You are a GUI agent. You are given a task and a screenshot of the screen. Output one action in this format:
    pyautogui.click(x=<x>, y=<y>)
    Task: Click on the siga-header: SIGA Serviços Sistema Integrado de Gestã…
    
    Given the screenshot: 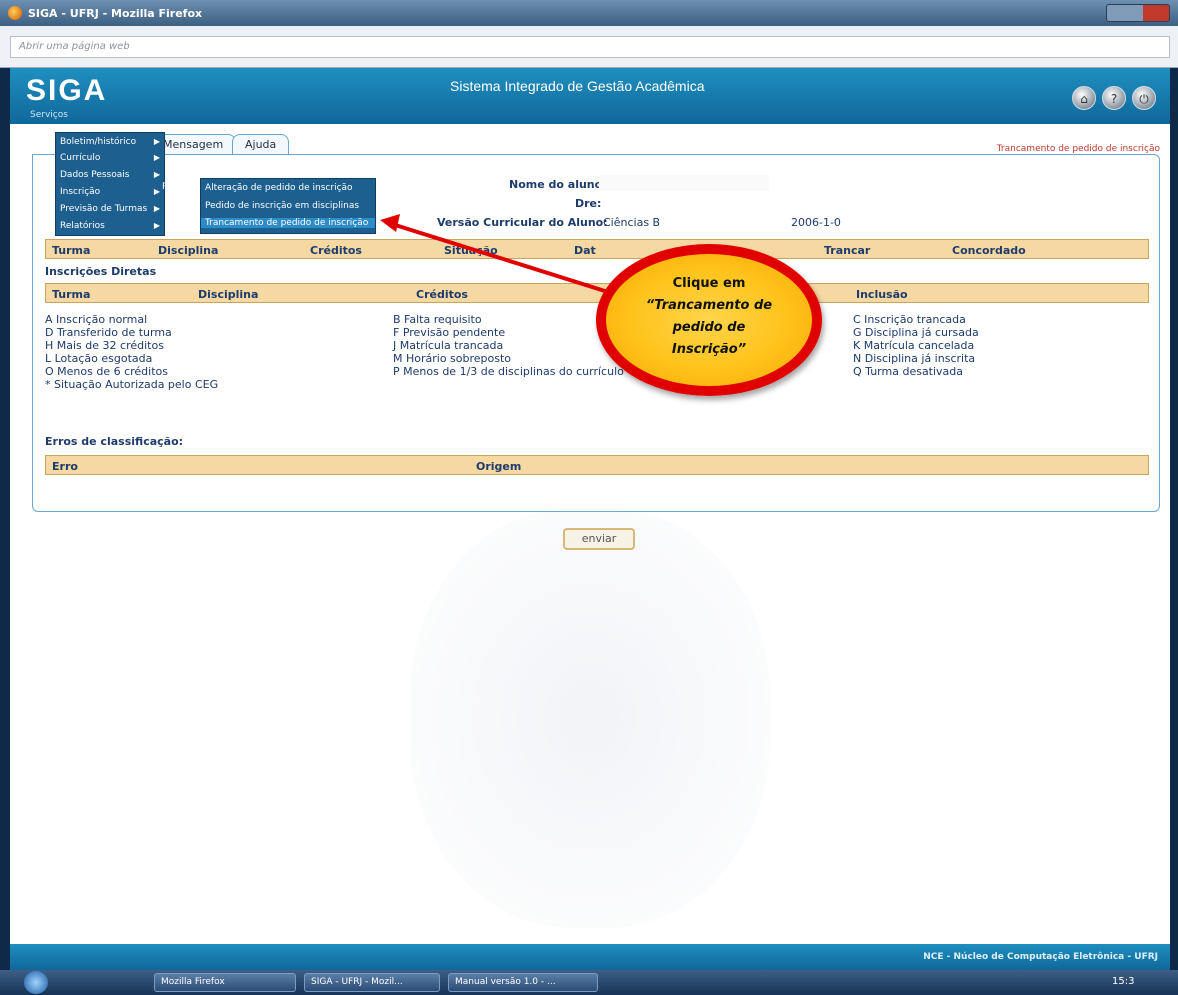 What is the action you would take?
    pyautogui.click(x=590, y=96)
    